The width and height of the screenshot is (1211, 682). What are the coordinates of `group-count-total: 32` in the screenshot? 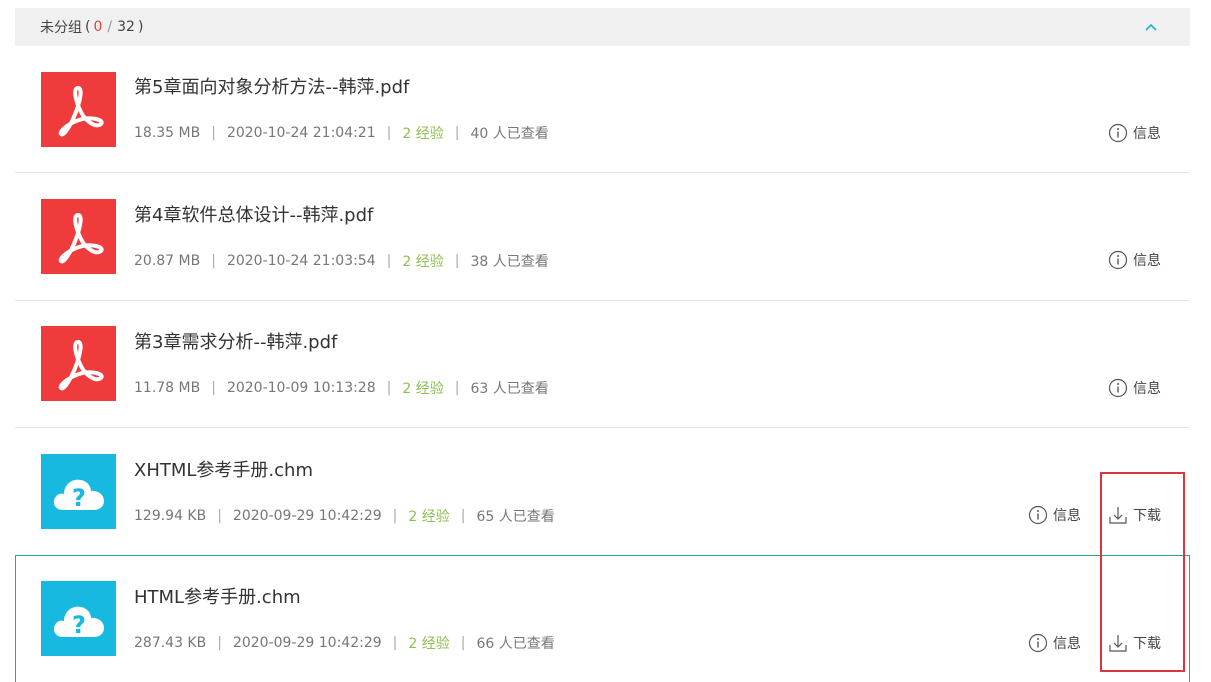 It's located at (126, 27).